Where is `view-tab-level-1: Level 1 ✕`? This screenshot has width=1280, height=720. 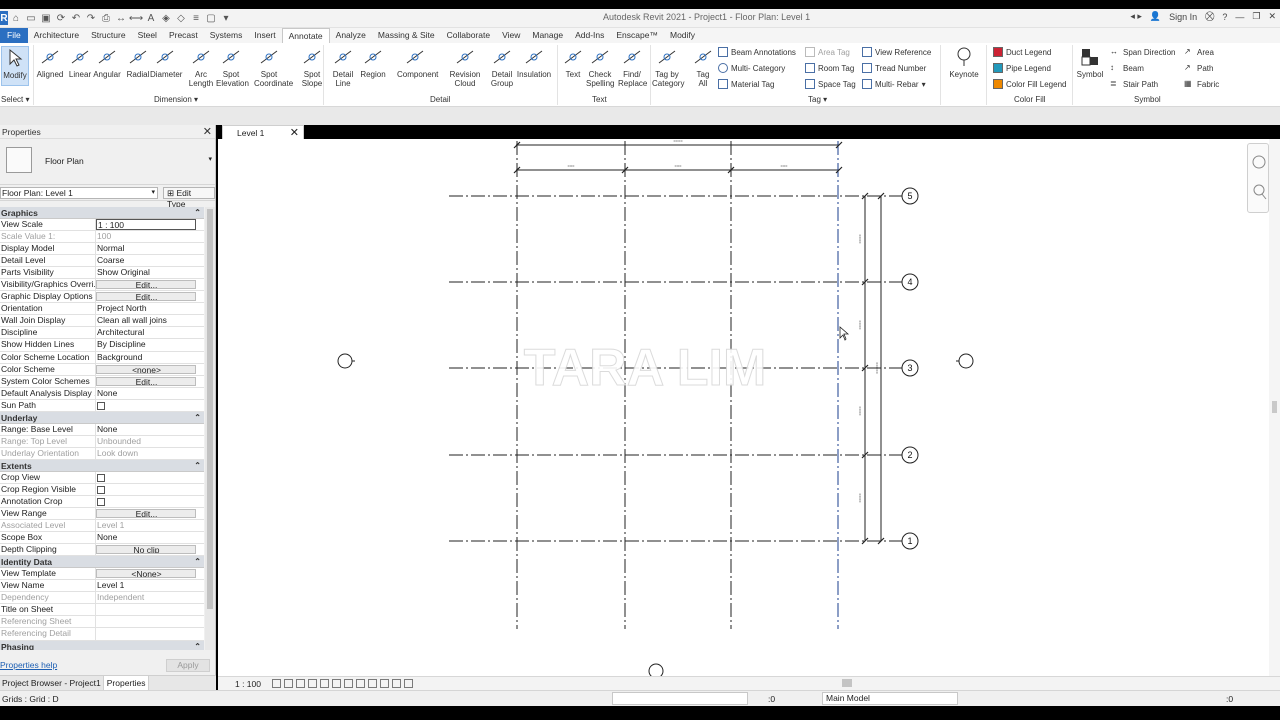
view-tab-level-1: Level 1 ✕ is located at coordinates (263, 132).